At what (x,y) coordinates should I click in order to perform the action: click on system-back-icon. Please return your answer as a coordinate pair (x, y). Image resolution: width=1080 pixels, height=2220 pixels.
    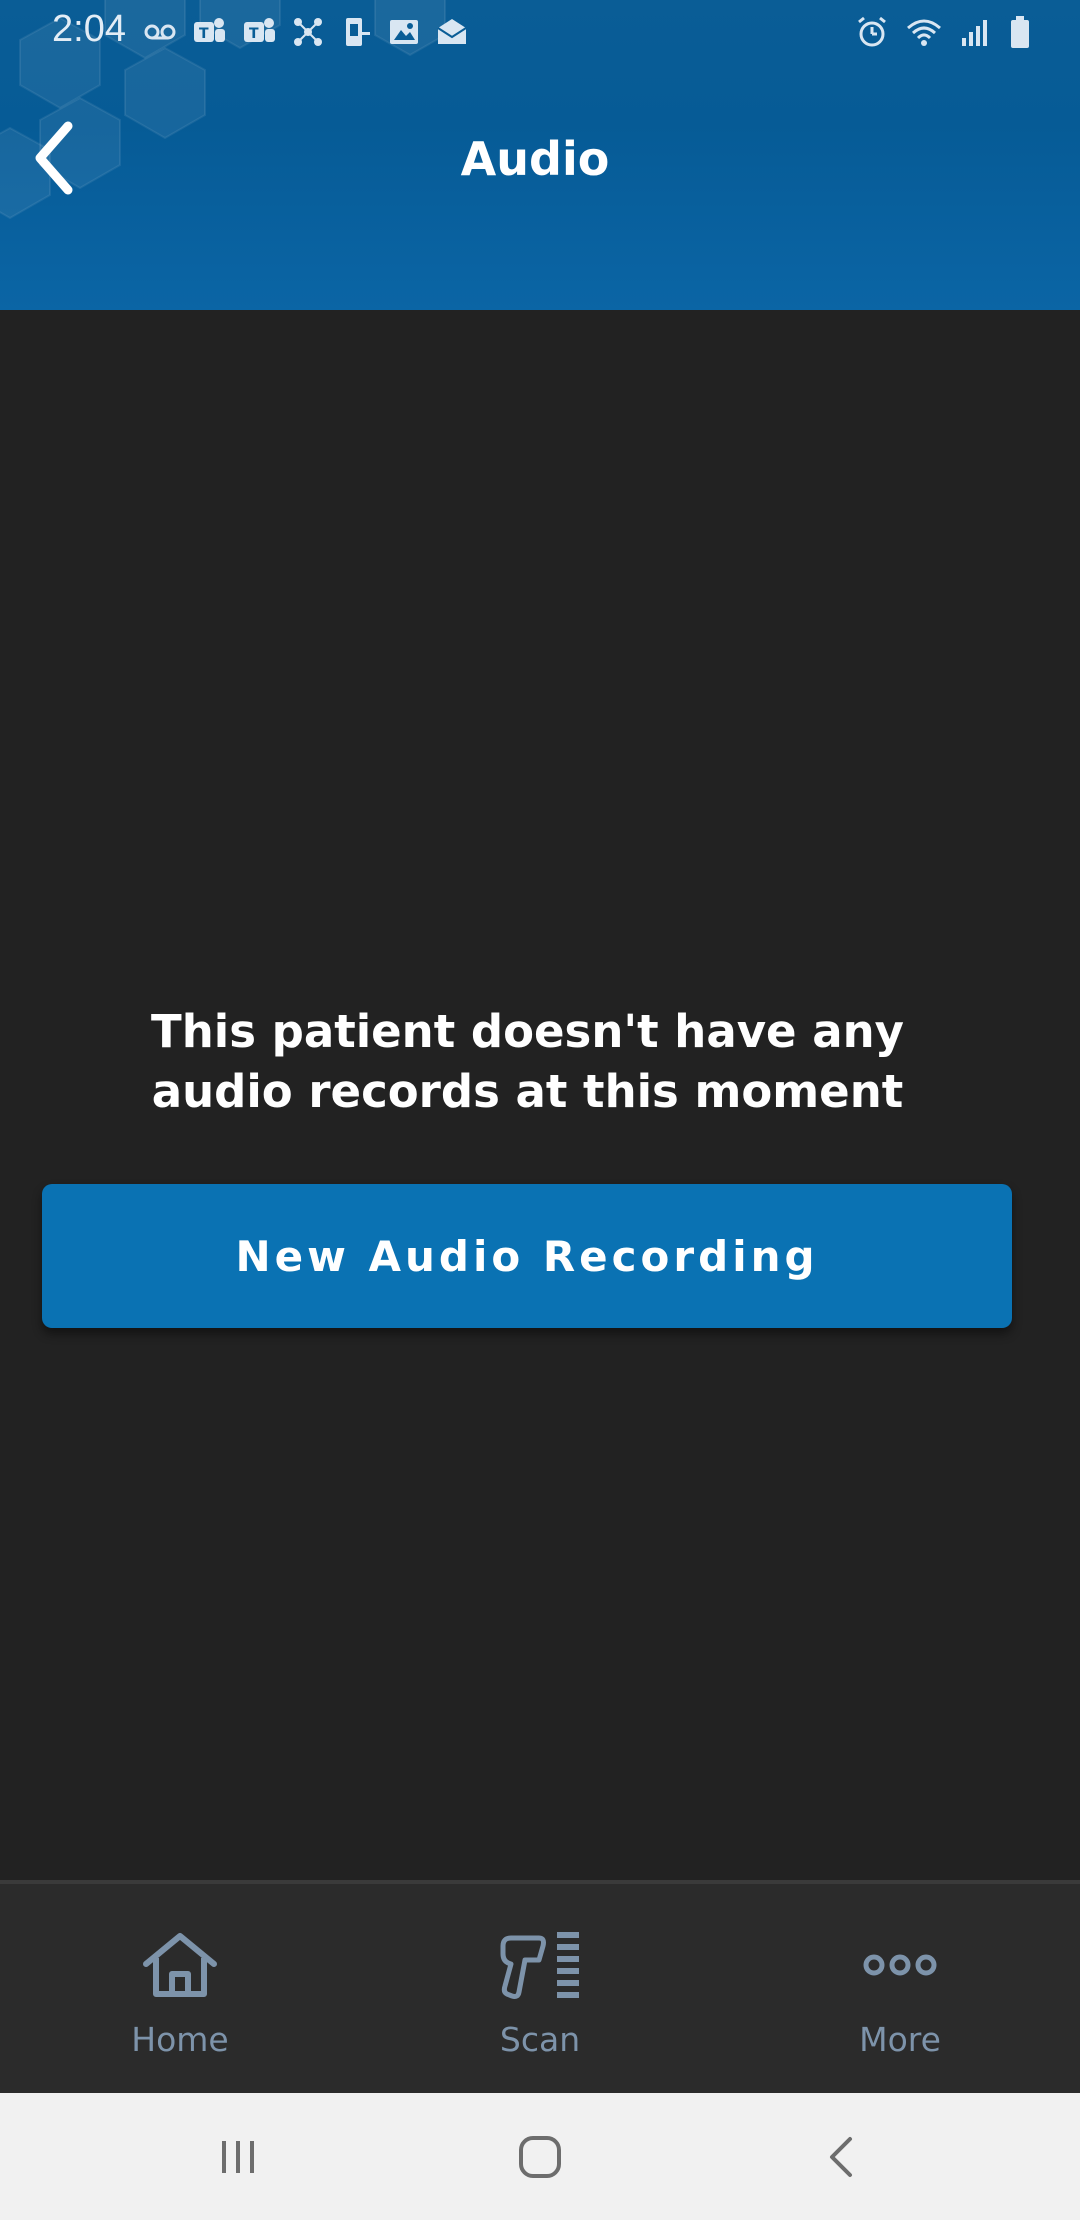
    Looking at the image, I should click on (842, 2157).